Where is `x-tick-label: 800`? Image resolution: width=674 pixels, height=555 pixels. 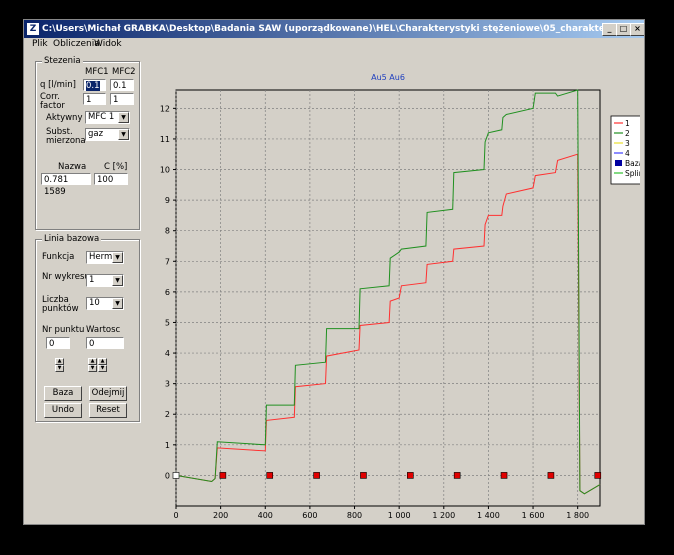 x-tick-label: 800 is located at coordinates (354, 515).